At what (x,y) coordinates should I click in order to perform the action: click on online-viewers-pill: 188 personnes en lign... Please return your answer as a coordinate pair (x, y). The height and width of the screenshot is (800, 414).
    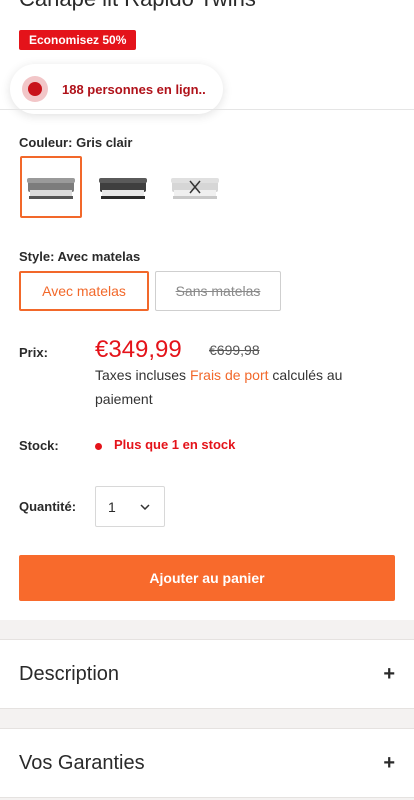
    Looking at the image, I should click on (116, 89).